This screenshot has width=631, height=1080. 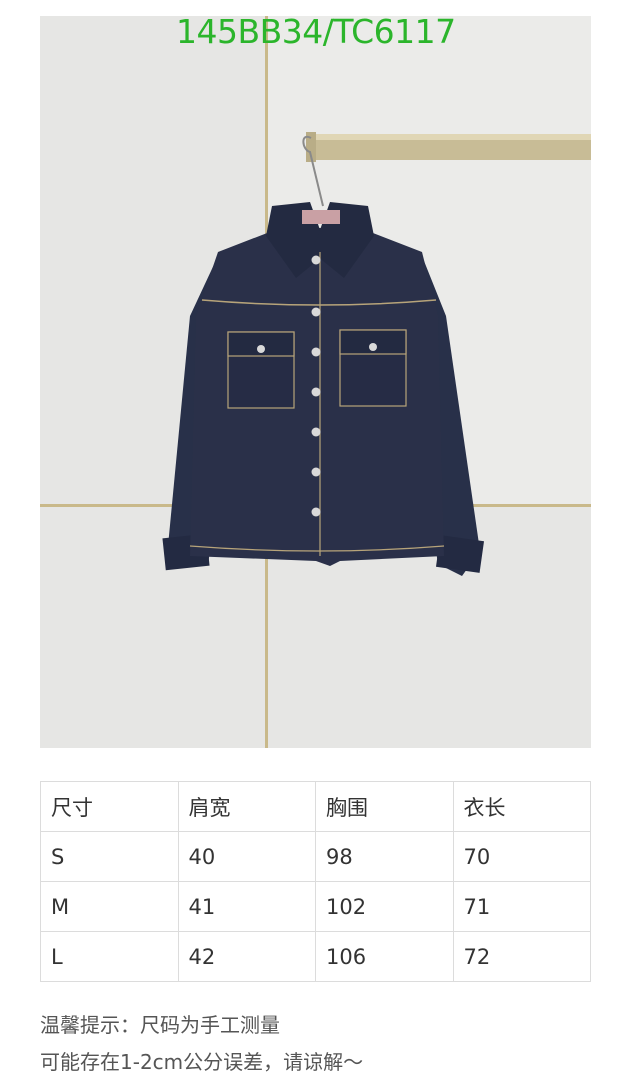 I want to click on measurement-note: 温馨提示：尺码为手工测量, so click(x=160, y=1025).